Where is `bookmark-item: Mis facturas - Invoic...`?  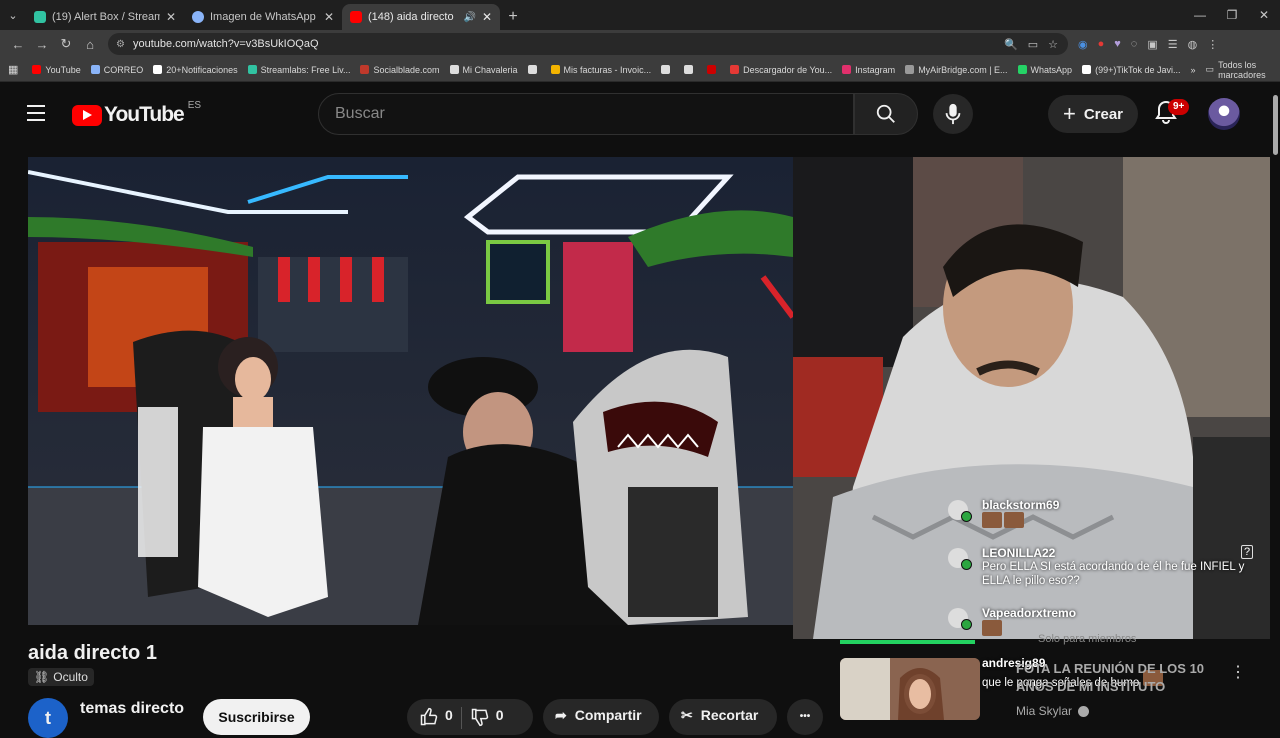 bookmark-item: Mis facturas - Invoic... is located at coordinates (600, 70).